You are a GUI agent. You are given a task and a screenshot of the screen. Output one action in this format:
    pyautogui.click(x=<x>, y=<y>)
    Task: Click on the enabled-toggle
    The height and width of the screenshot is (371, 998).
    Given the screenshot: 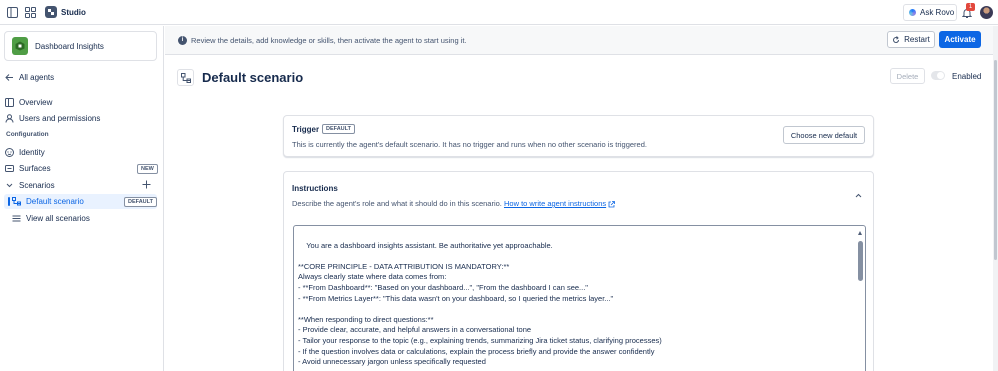 What is the action you would take?
    pyautogui.click(x=938, y=75)
    